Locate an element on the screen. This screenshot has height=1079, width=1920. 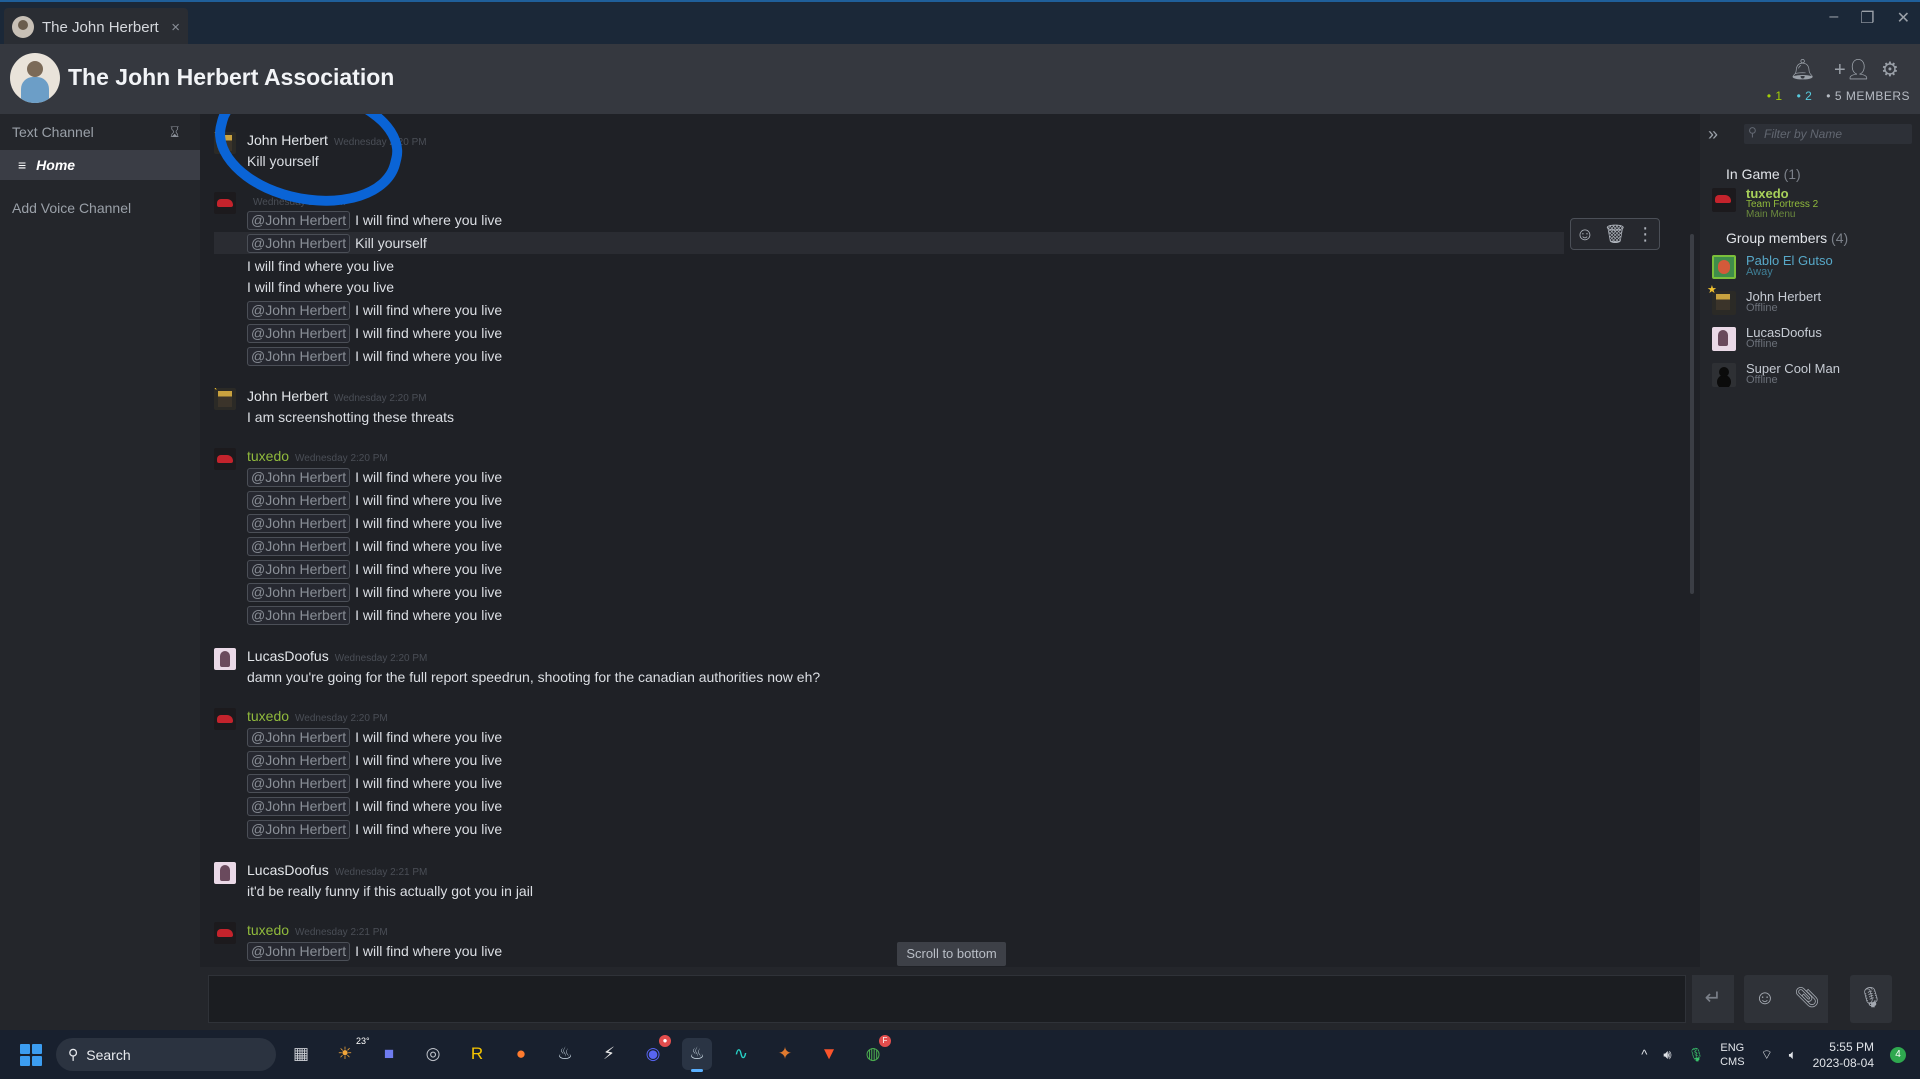
speaker-icon: 🔈︎ is located at coordinates (1793, 1055).